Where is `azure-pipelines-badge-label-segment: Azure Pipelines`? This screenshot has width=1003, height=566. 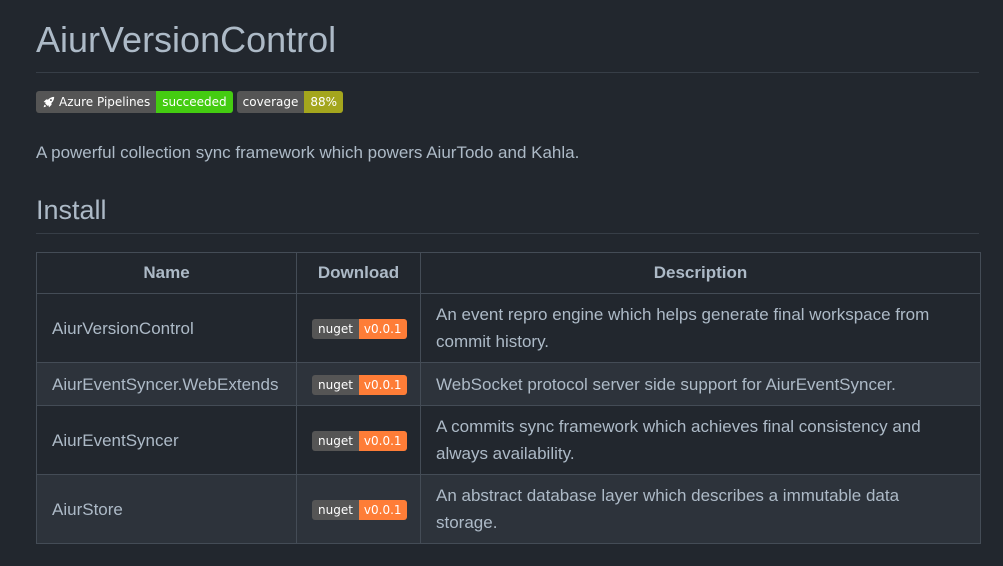
azure-pipelines-badge-label-segment: Azure Pipelines is located at coordinates (96, 102).